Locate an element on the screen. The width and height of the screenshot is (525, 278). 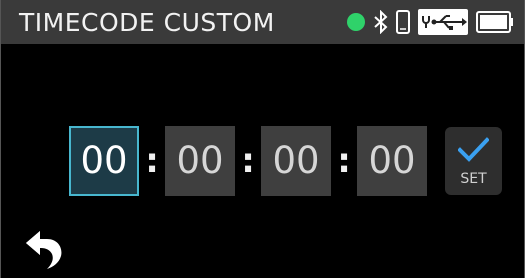
status-icons is located at coordinates (430, 22).